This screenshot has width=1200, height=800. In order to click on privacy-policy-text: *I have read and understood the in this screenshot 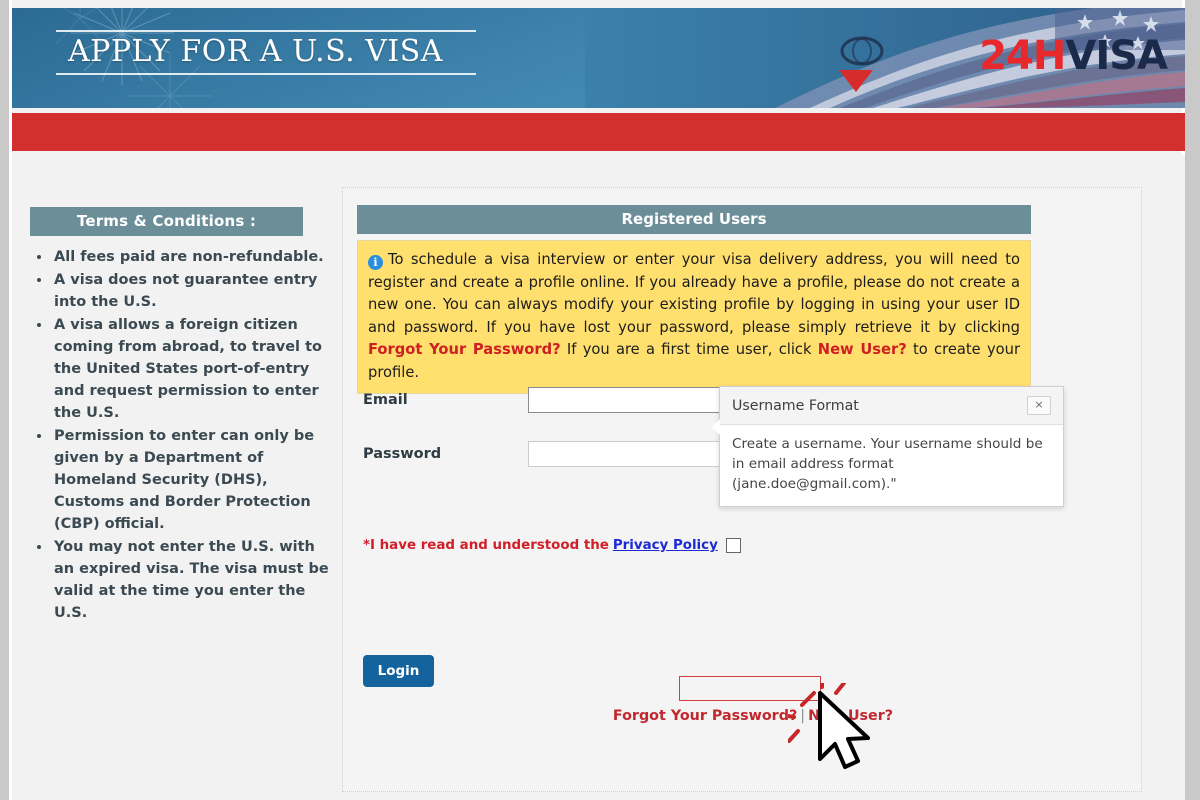, I will do `click(486, 545)`.